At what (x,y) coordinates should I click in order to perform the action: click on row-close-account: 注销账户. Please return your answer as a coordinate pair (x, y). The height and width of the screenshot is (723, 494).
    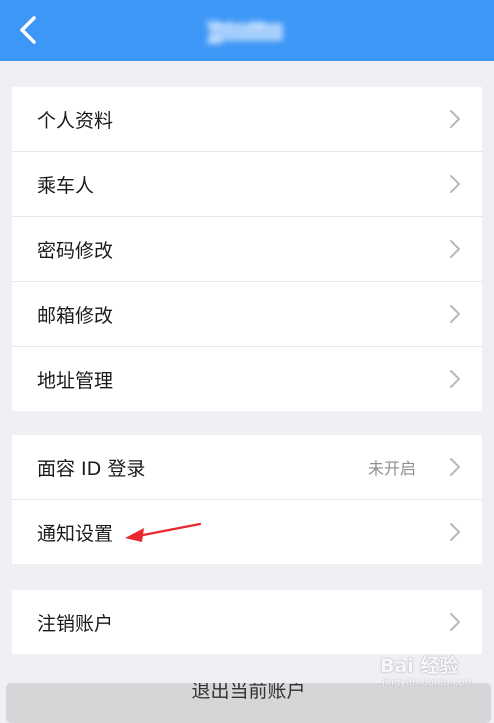
    Looking at the image, I should click on (247, 622).